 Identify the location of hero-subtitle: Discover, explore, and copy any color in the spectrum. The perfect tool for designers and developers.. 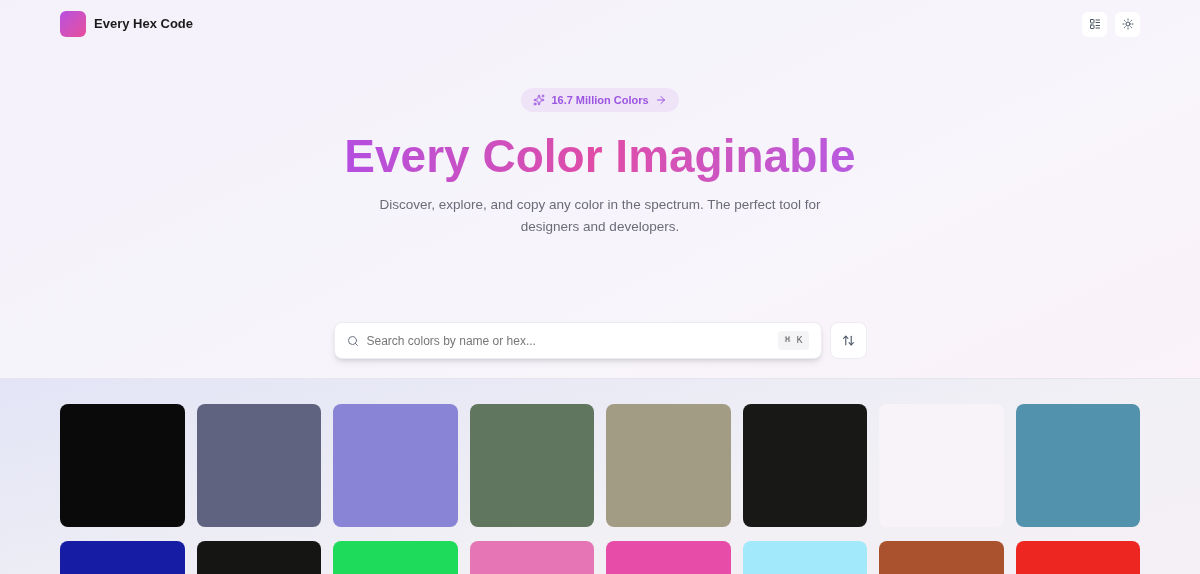
(600, 216).